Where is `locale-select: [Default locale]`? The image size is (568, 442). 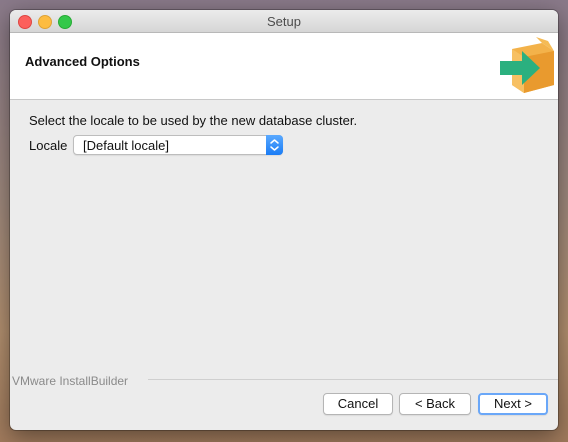
locale-select: [Default locale] is located at coordinates (178, 145).